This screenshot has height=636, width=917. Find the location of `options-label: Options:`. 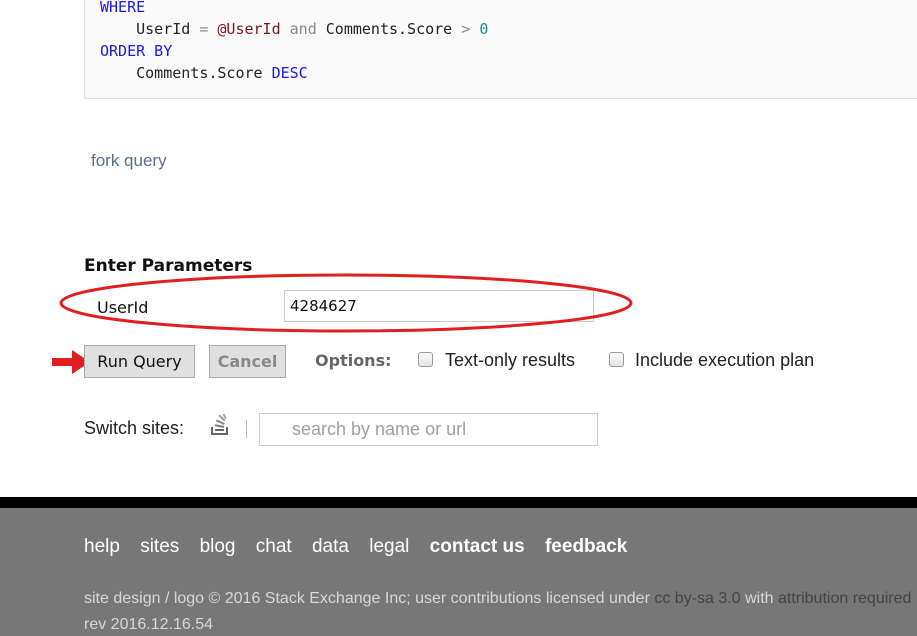

options-label: Options: is located at coordinates (353, 360).